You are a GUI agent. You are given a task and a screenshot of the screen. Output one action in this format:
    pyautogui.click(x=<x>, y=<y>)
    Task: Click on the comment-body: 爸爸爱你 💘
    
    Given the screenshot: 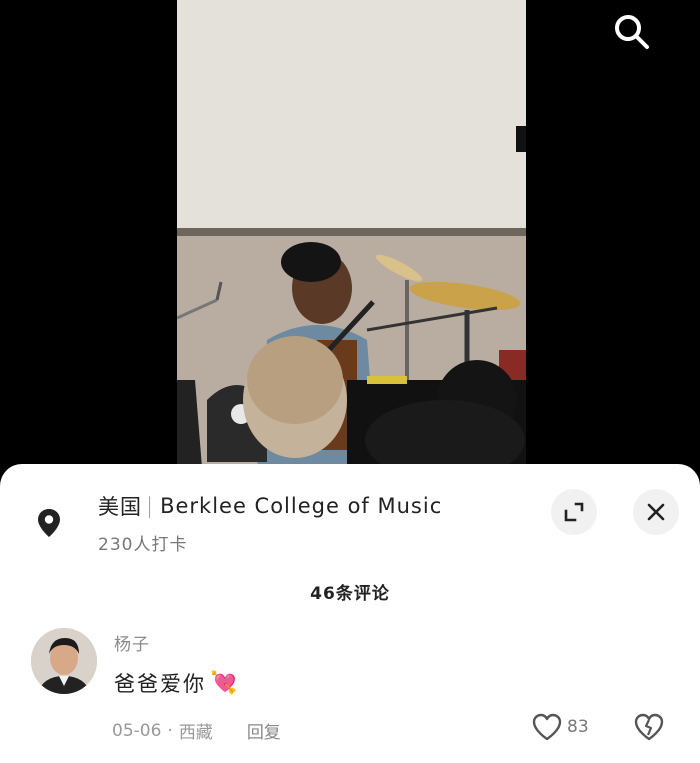 What is the action you would take?
    pyautogui.click(x=176, y=683)
    